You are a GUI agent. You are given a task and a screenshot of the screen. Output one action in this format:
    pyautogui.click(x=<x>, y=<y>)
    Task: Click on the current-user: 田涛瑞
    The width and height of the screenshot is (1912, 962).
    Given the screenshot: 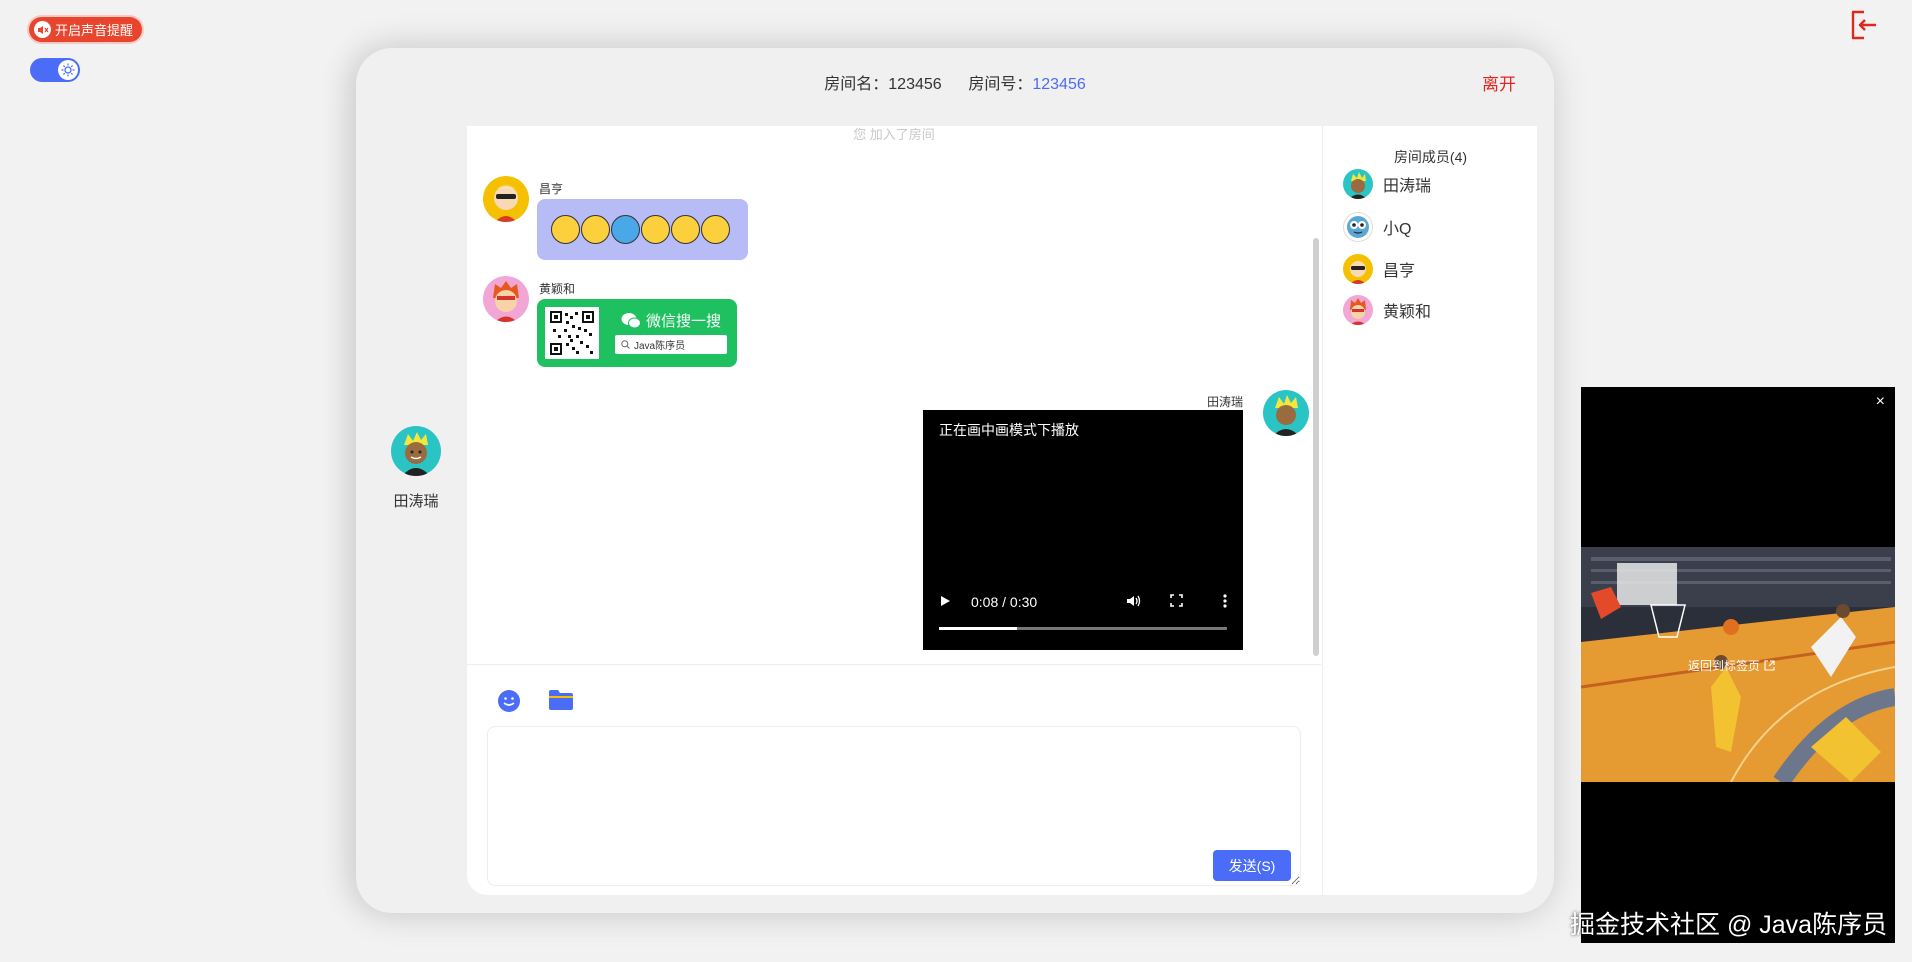 What is the action you would take?
    pyautogui.click(x=416, y=468)
    